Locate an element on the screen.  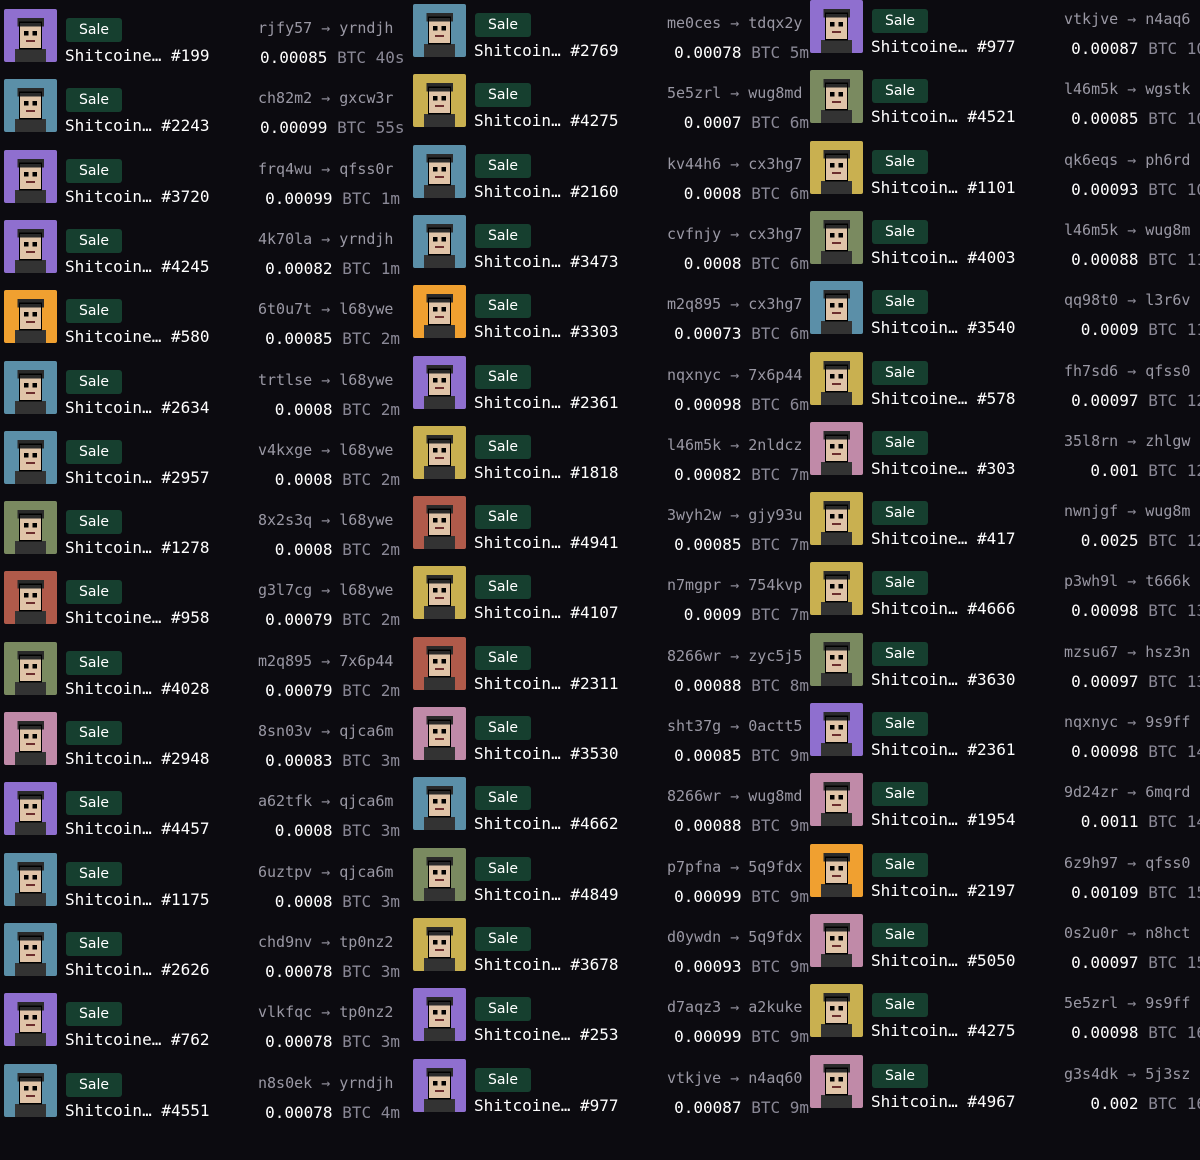
from-address: fh7sd6 is located at coordinates (1091, 371).